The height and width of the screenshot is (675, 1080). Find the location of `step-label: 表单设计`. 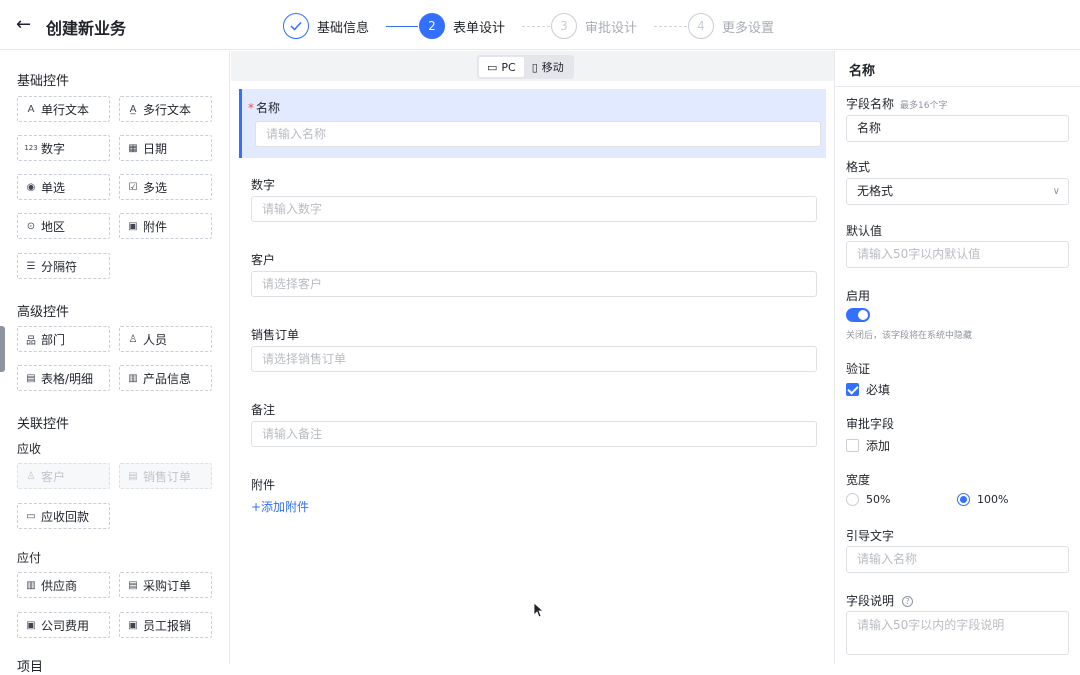

step-label: 表单设计 is located at coordinates (479, 28).